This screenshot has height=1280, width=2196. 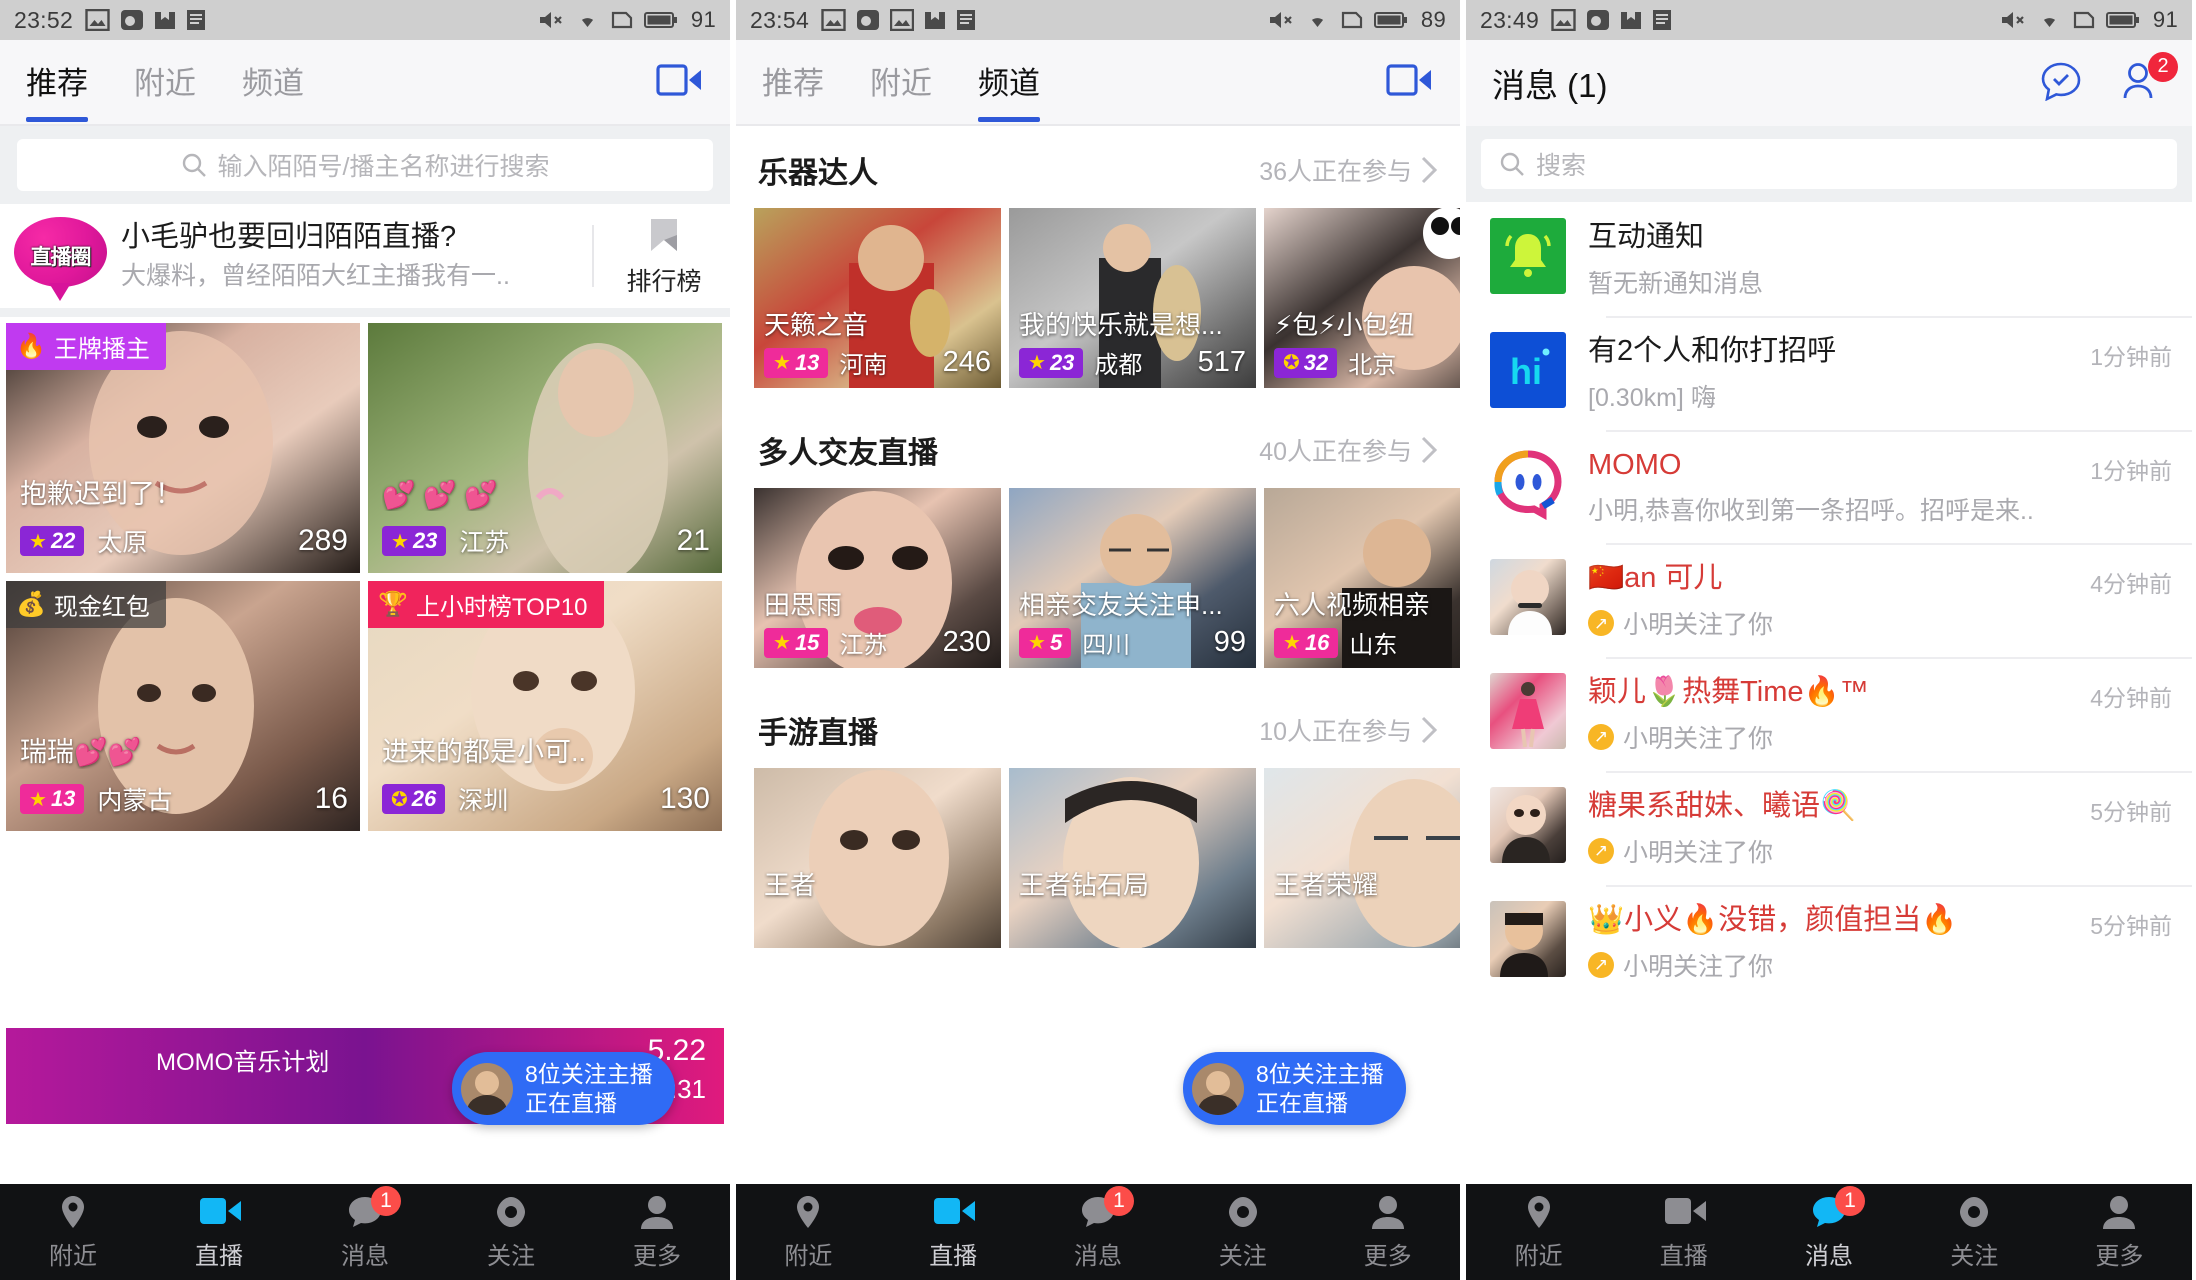 I want to click on message-name: 🇨🇳an 可儿, so click(x=1655, y=578).